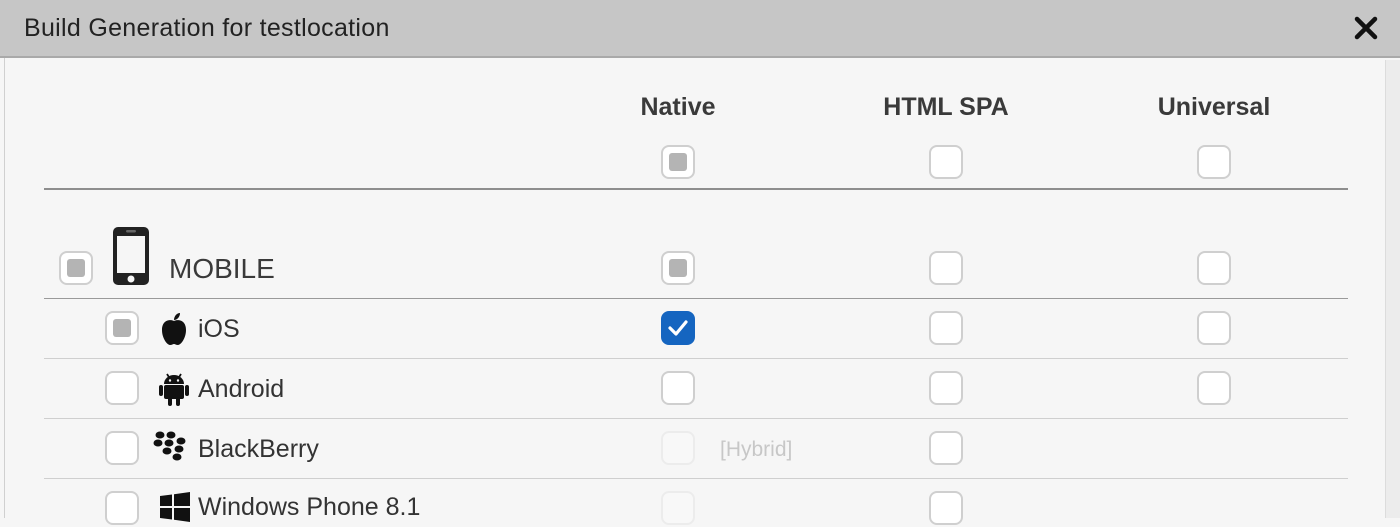  What do you see at coordinates (678, 107) in the screenshot?
I see `column-header-native: Native` at bounding box center [678, 107].